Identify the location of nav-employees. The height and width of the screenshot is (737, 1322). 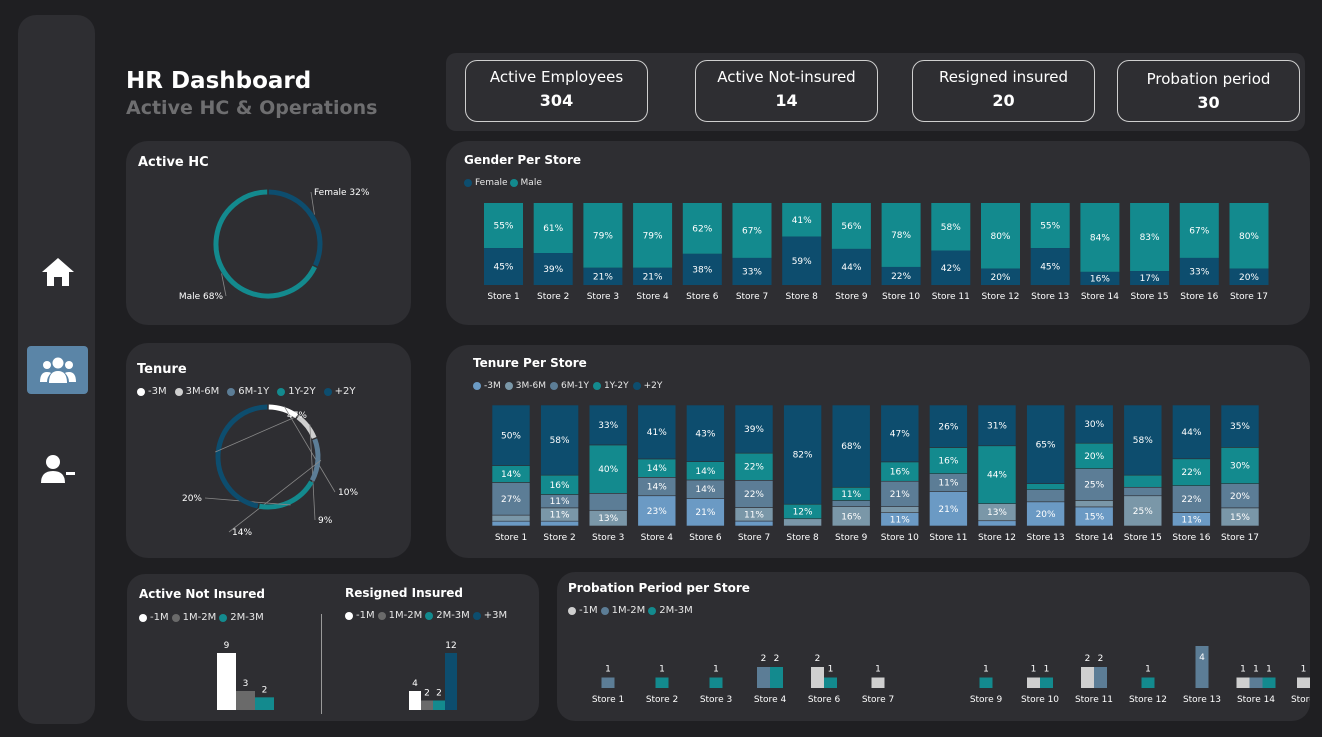
(57, 370).